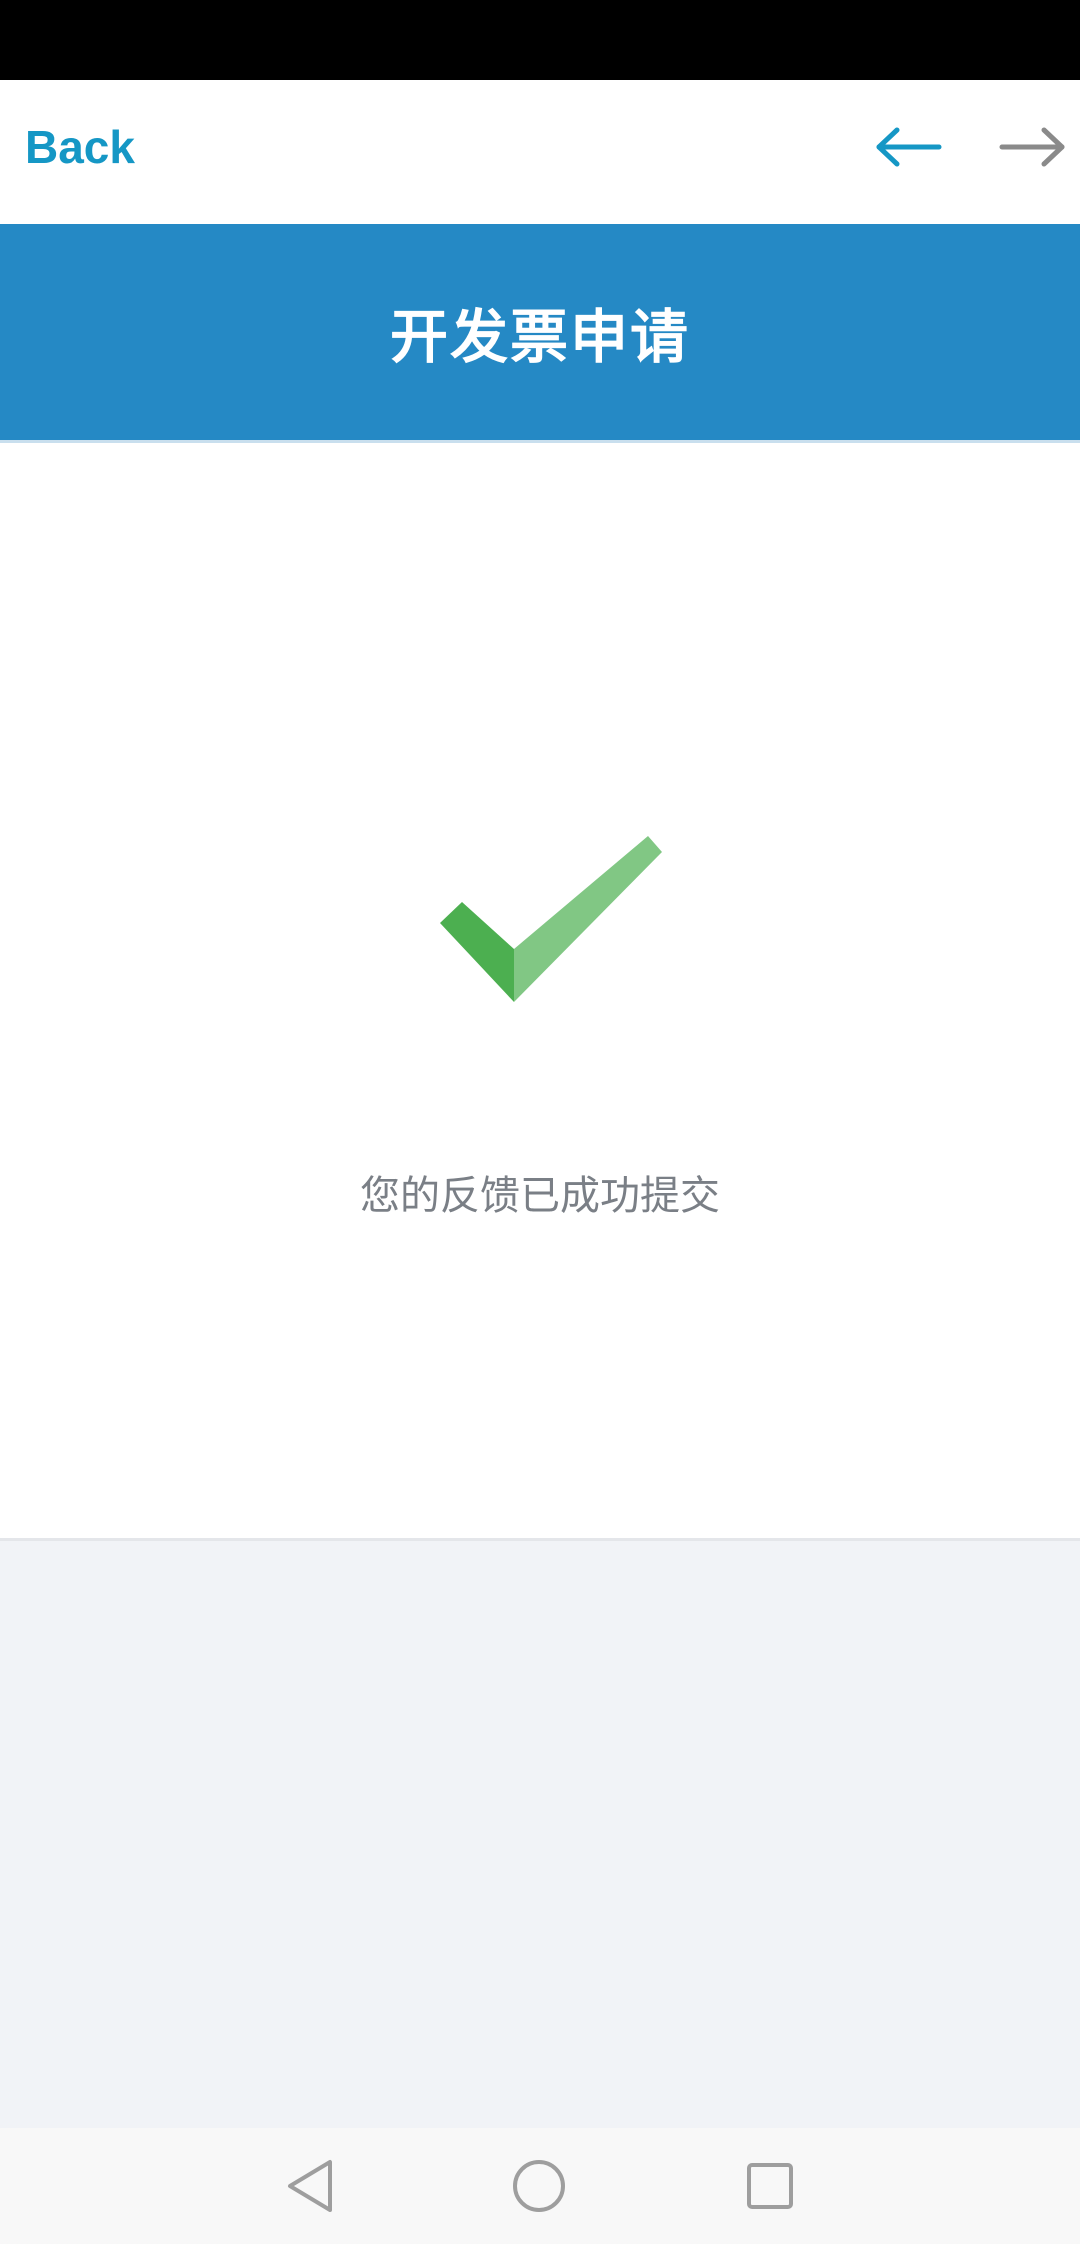 The width and height of the screenshot is (1080, 2244). What do you see at coordinates (310, 2186) in the screenshot?
I see `triangle-back-icon` at bounding box center [310, 2186].